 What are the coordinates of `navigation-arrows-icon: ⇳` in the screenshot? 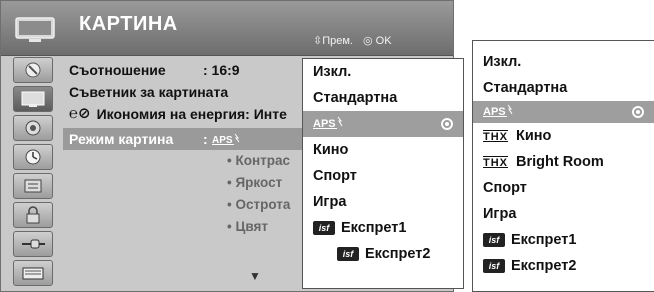 It's located at (318, 41).